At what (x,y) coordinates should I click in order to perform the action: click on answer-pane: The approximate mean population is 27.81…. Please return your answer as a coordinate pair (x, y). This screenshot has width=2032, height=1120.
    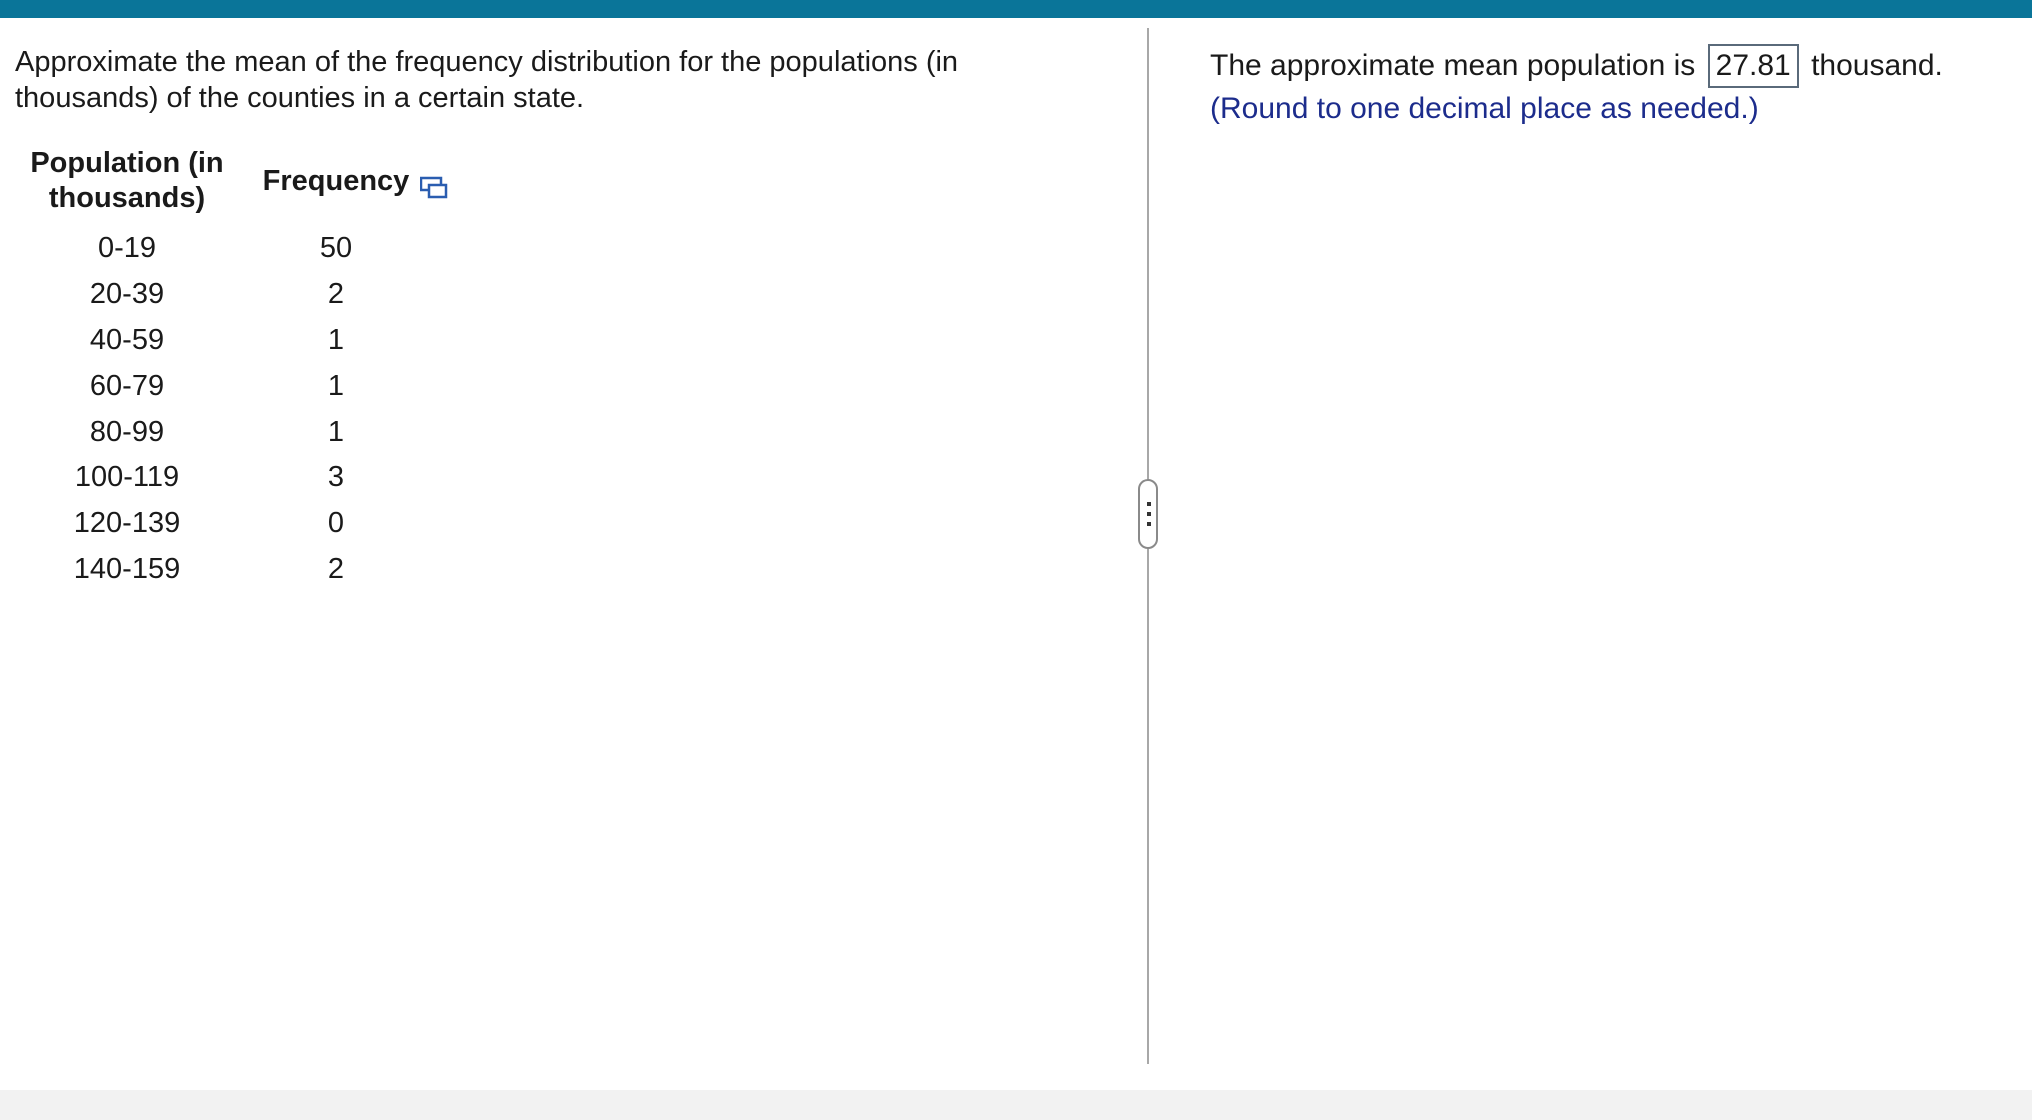
    Looking at the image, I should click on (1610, 87).